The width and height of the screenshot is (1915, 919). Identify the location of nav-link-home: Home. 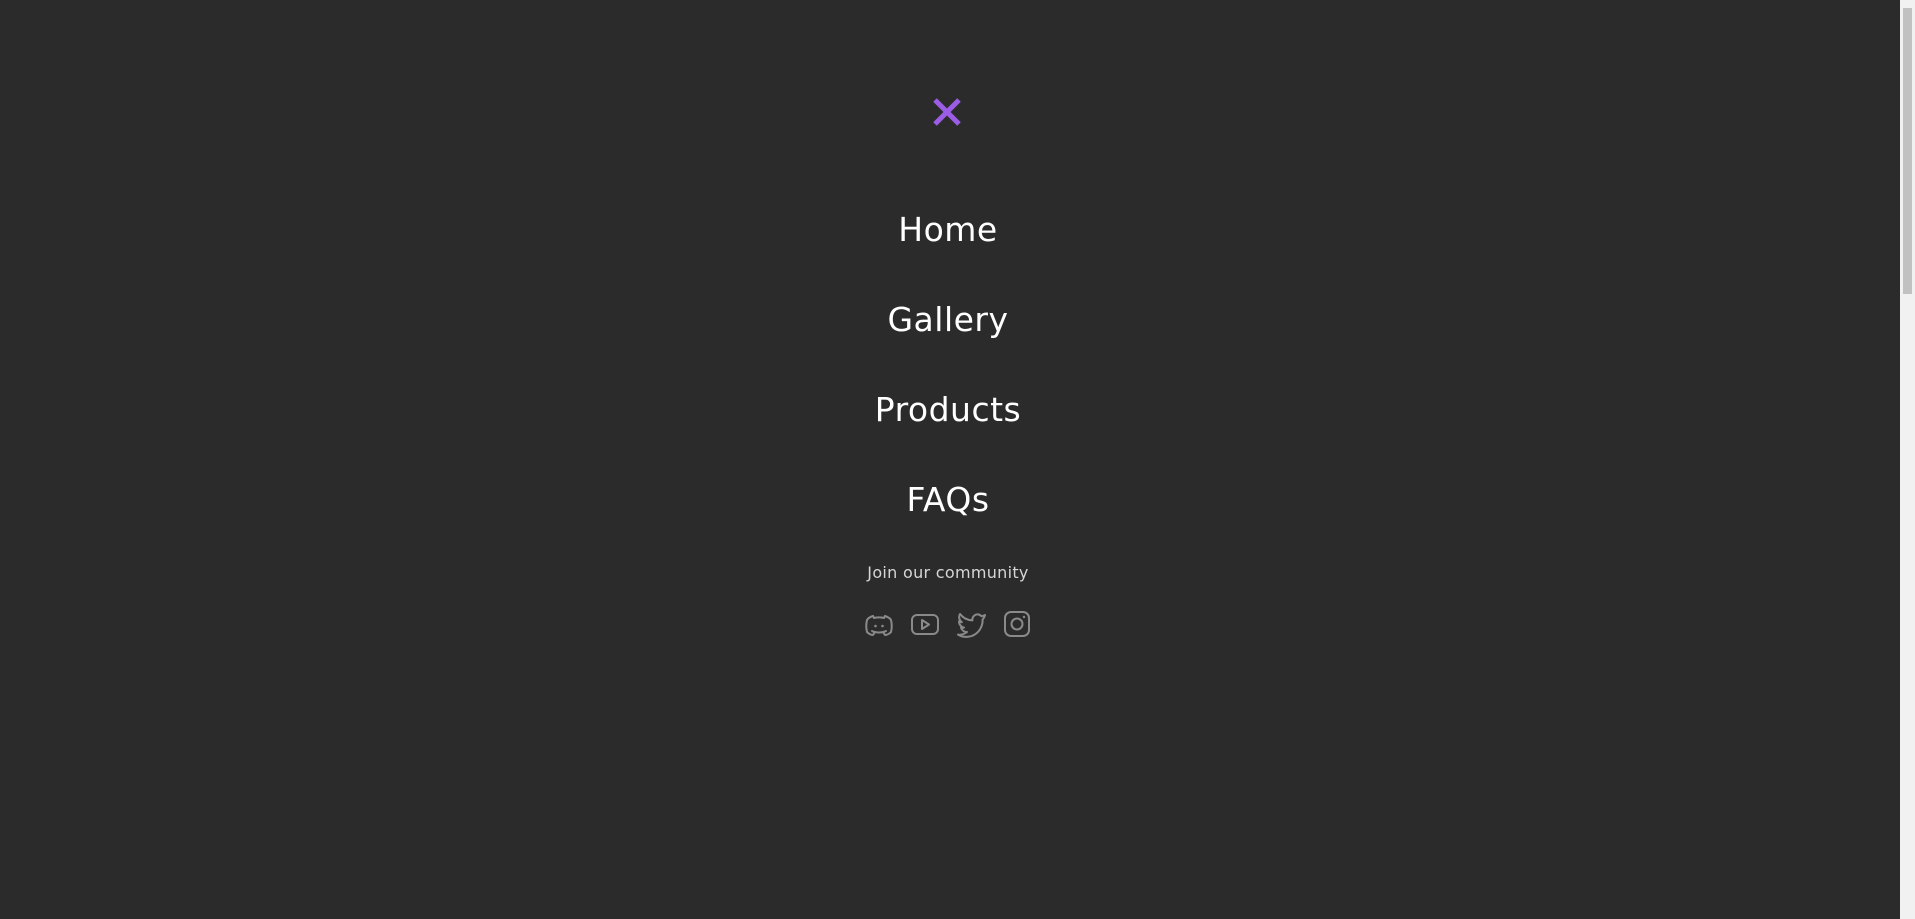
(947, 230).